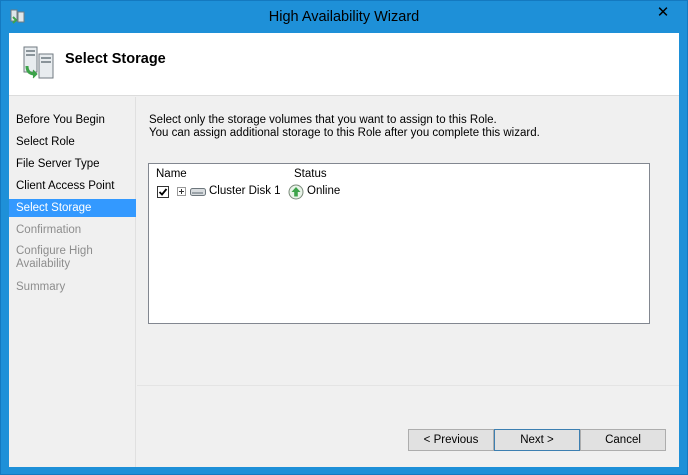 This screenshot has width=688, height=475. Describe the element at coordinates (245, 191) in the screenshot. I see `disk-name: Cluster Disk 1` at that location.